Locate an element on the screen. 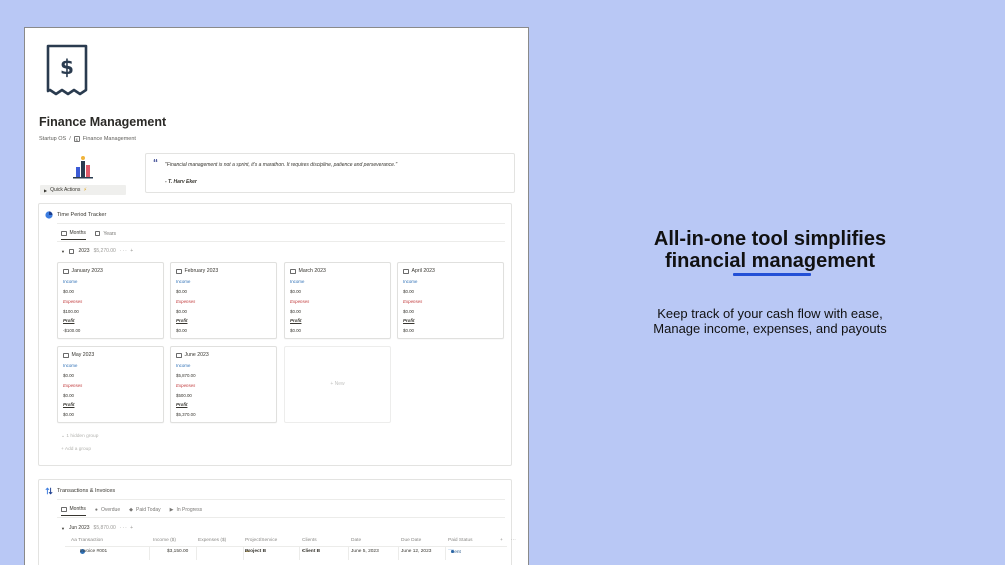 This screenshot has width=1005, height=565. card-title-text: January 2023 is located at coordinates (87, 271).